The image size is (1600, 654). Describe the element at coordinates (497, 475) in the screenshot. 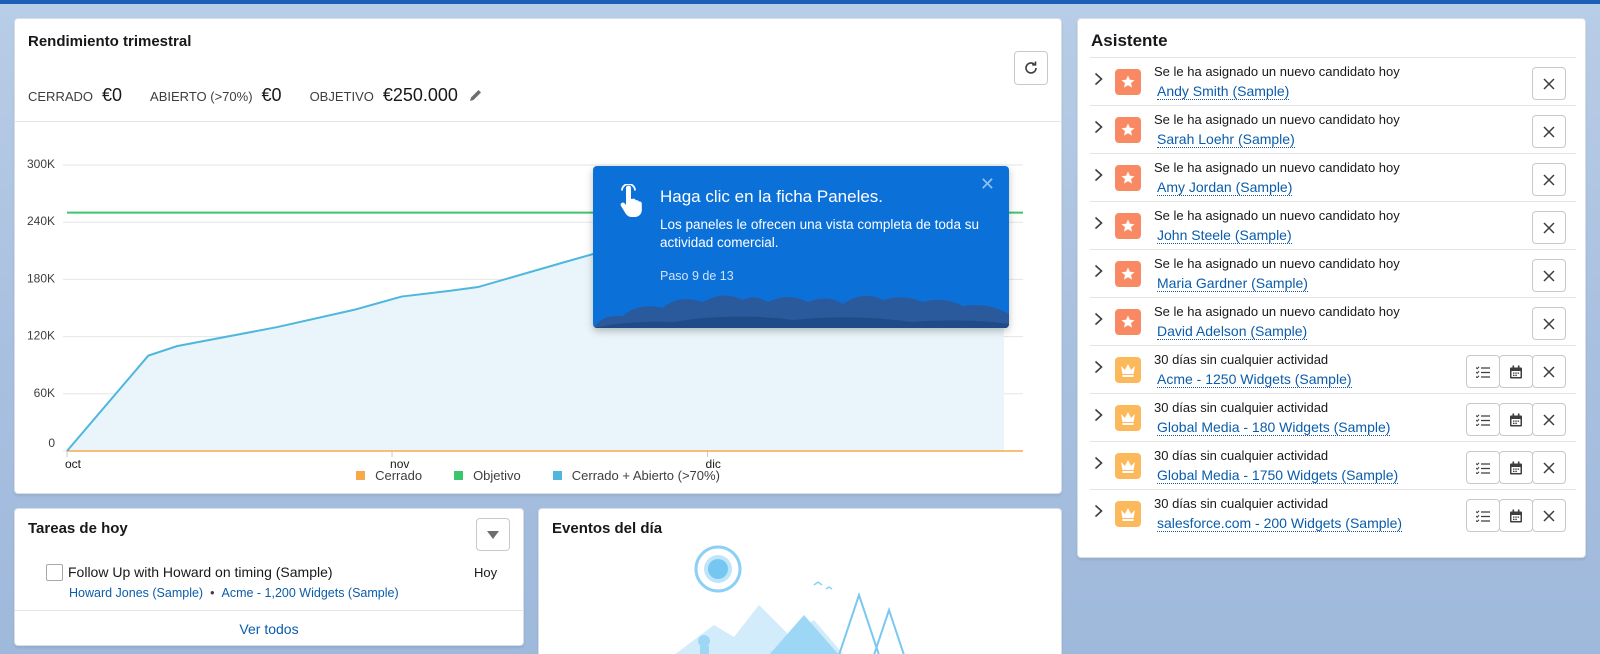

I see `legend-label-goal: Objetivo` at that location.